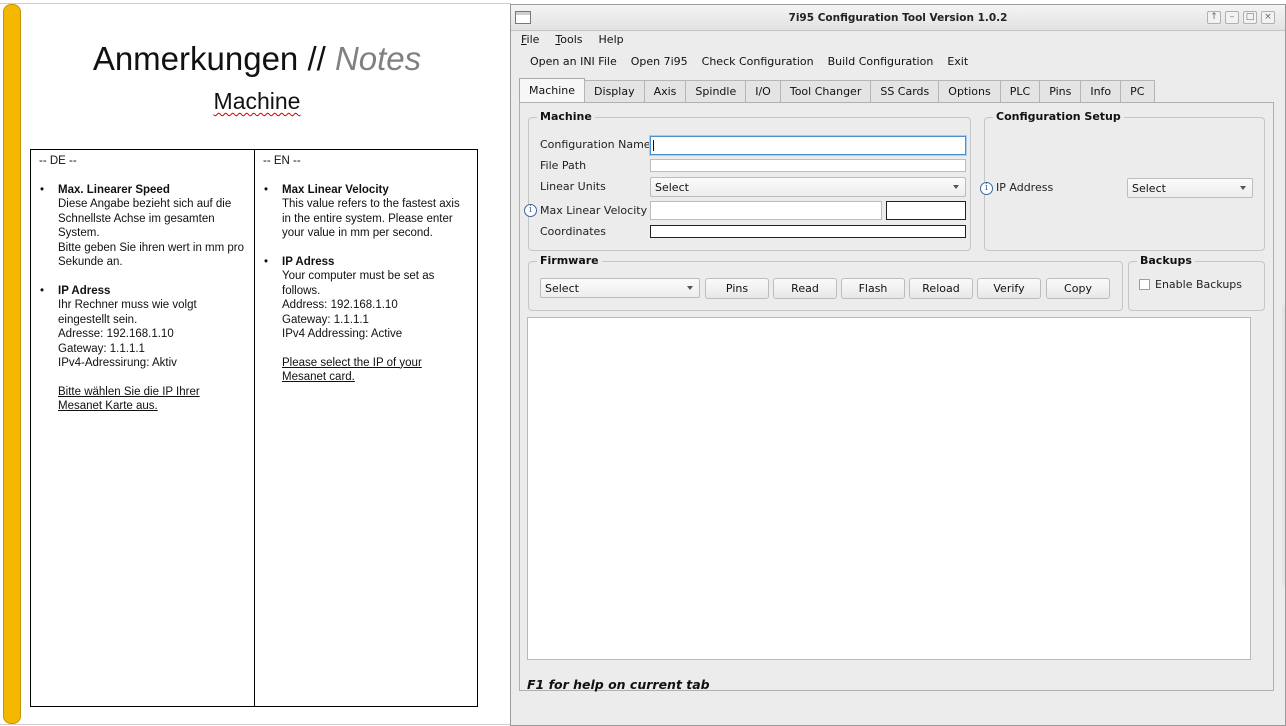  Describe the element at coordinates (653, 145) in the screenshot. I see `text-caret` at that location.